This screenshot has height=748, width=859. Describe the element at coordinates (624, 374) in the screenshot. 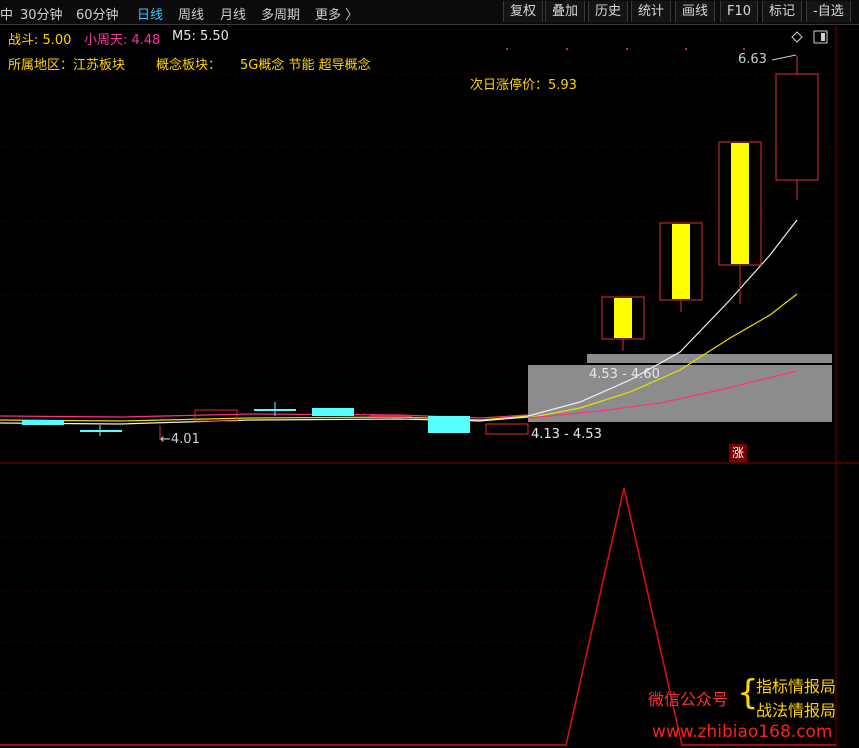

I see `zone-upper-label: 4.53 - 4.60` at that location.